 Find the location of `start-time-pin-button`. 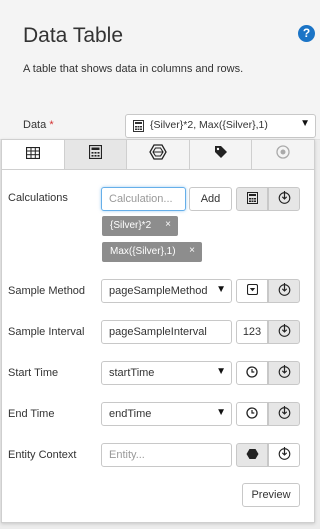

start-time-pin-button is located at coordinates (284, 373).